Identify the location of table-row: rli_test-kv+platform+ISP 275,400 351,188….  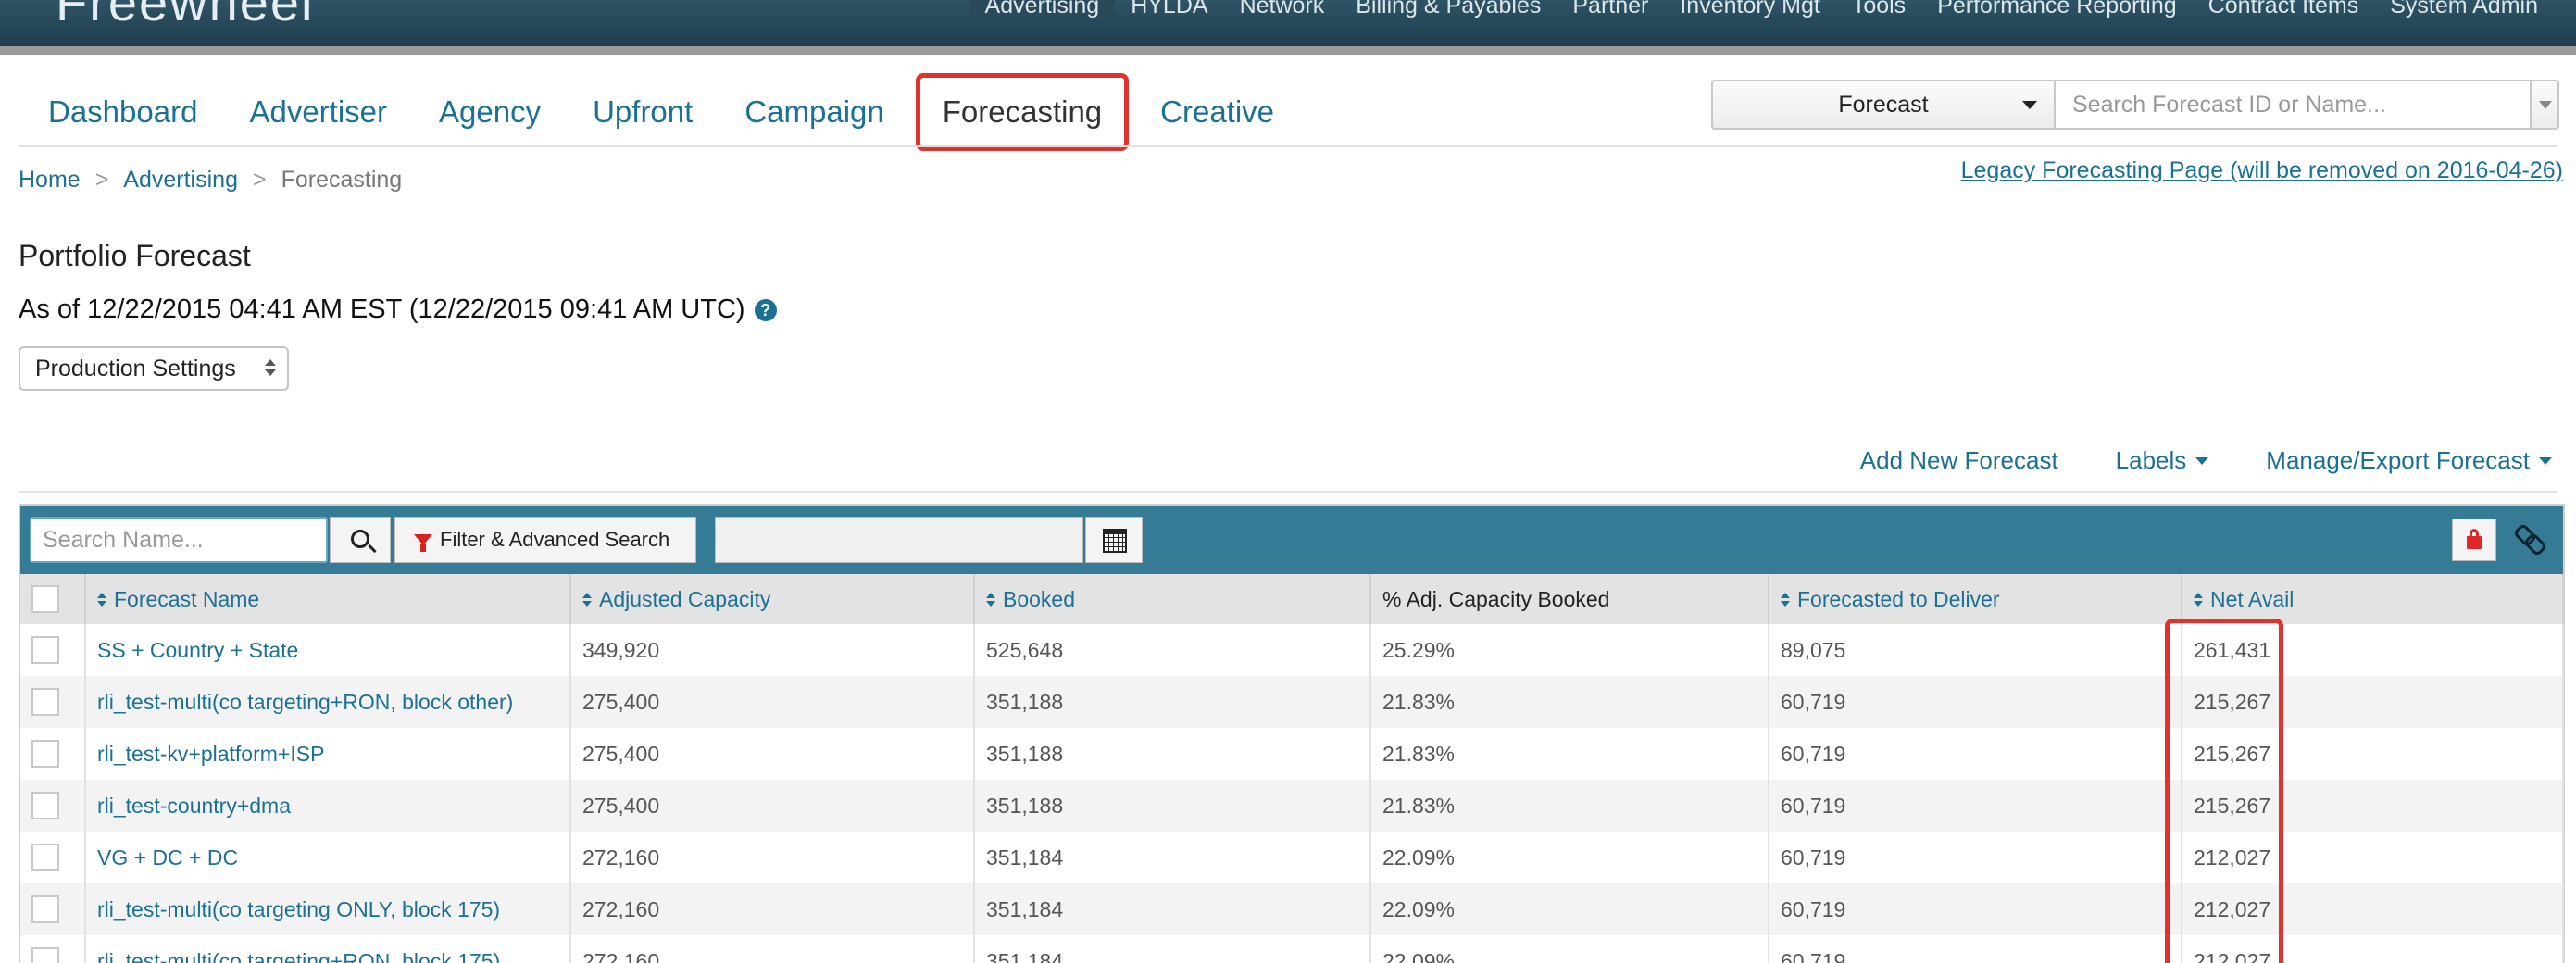
(1292, 754).